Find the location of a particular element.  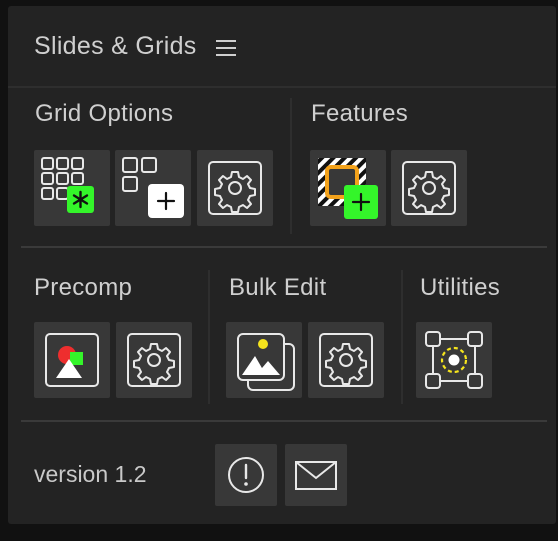

anchor-point-button is located at coordinates (454, 360).